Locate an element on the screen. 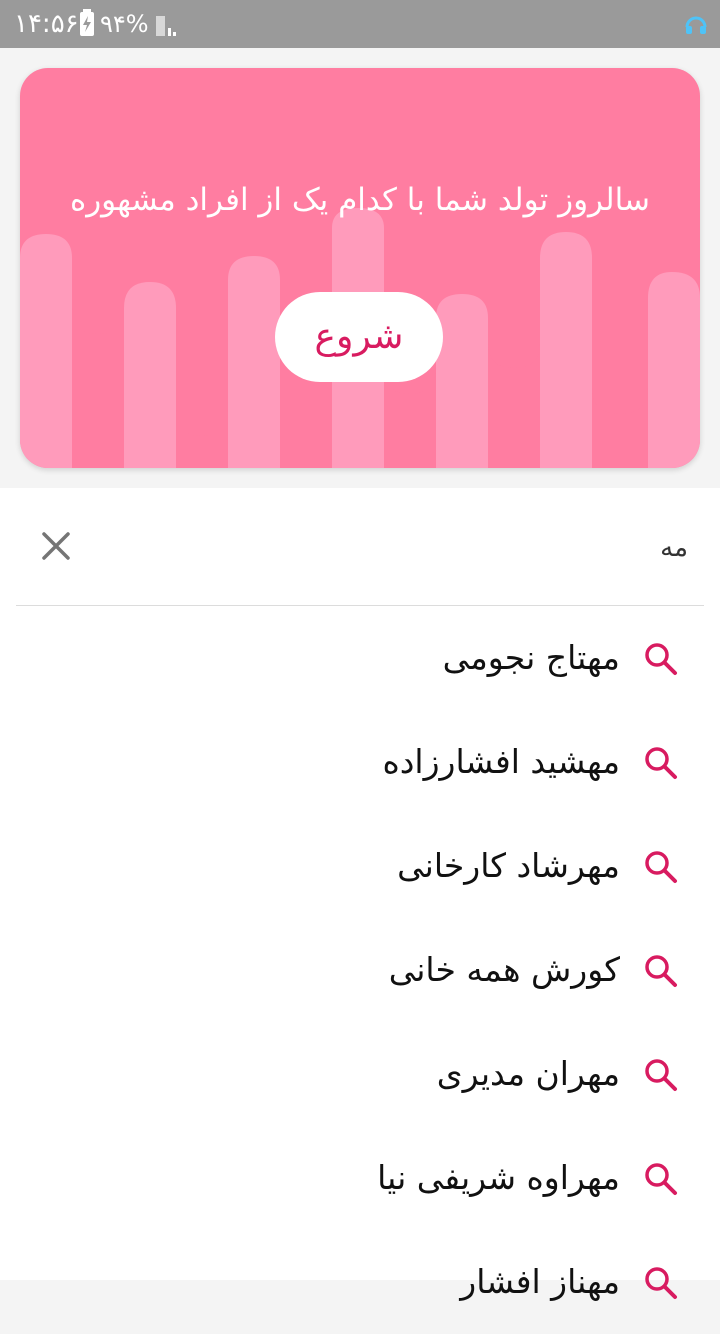  suggestion-label: مهرشاد کارخانی is located at coordinates (508, 865).